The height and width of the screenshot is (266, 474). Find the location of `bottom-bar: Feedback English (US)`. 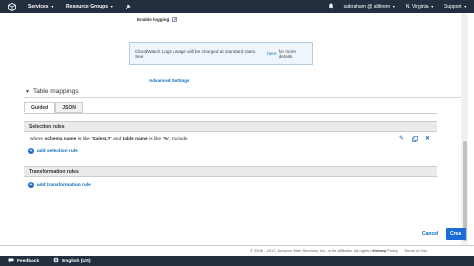

bottom-bar: Feedback English (US) is located at coordinates (237, 261).